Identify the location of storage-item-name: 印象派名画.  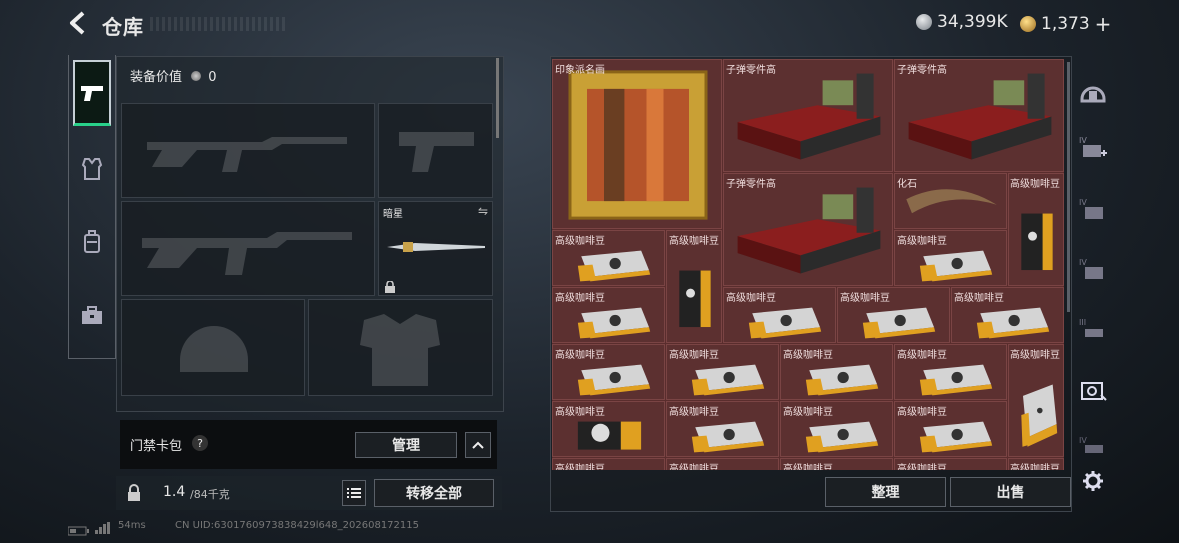
(580, 70).